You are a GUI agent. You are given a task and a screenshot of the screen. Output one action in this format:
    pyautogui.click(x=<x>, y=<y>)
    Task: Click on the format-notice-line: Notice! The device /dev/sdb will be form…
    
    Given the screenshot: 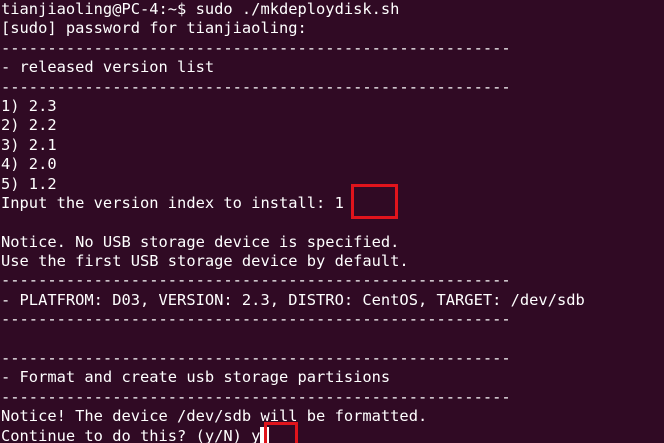 What is the action you would take?
    pyautogui.click(x=214, y=416)
    